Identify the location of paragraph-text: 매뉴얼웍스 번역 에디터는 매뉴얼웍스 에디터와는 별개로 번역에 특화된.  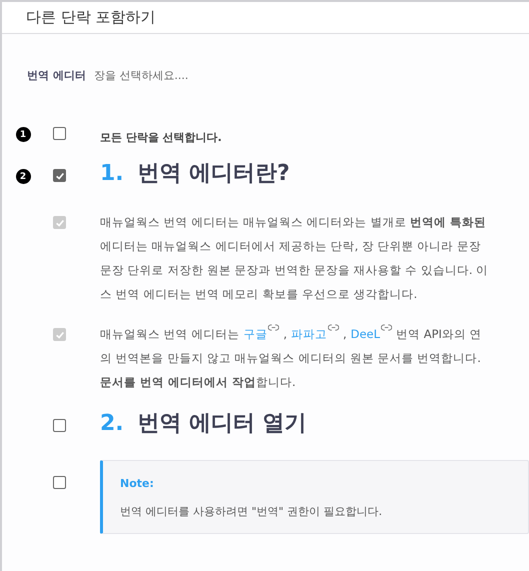
(293, 222).